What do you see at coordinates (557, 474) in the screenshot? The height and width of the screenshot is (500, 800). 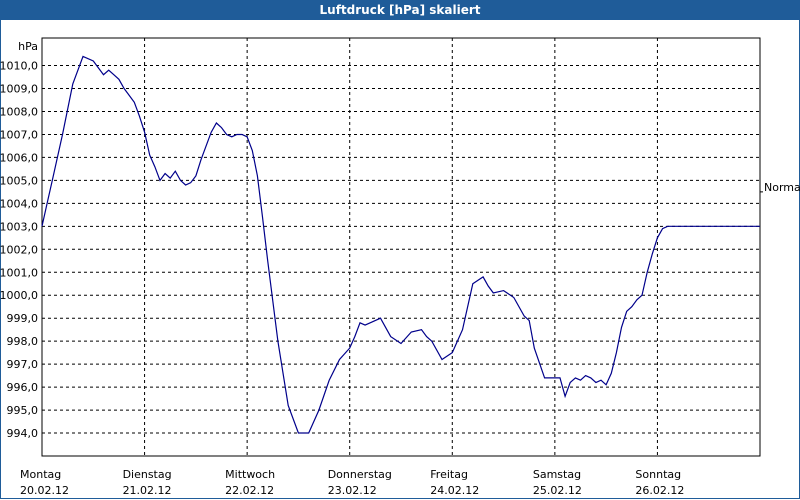 I see `x-tick-day-name: Samstag` at bounding box center [557, 474].